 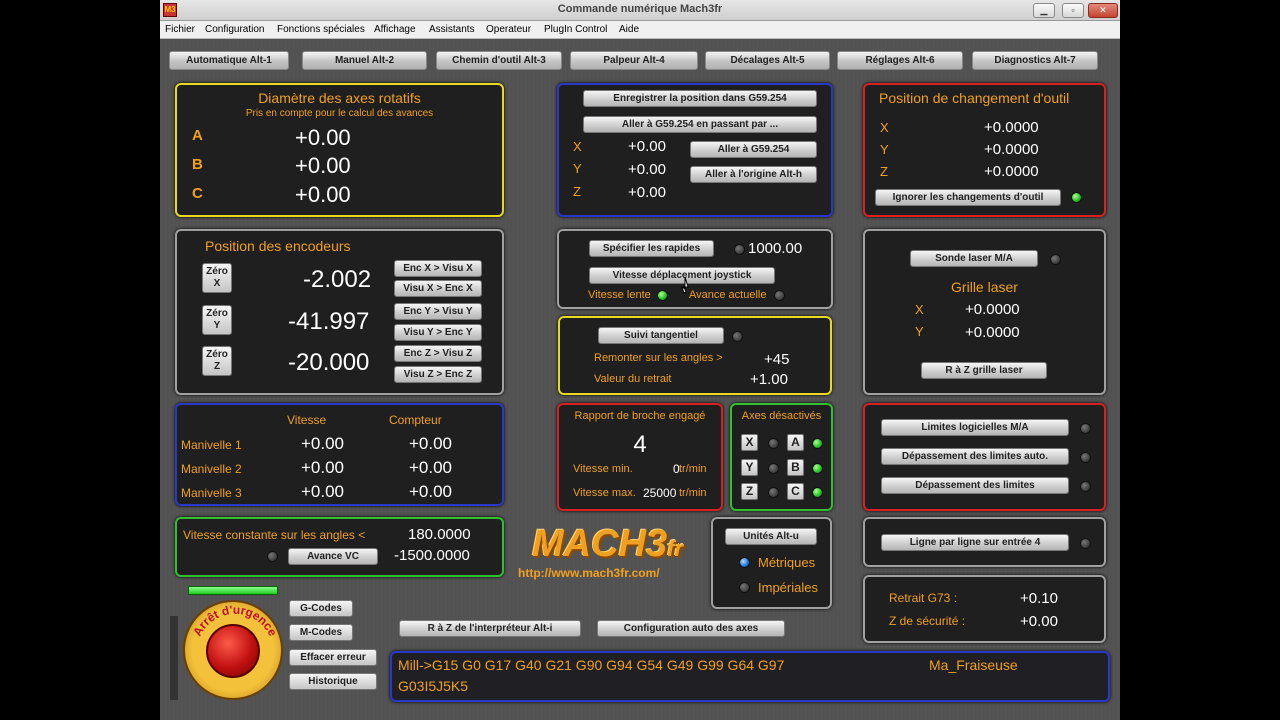 What do you see at coordinates (432, 555) in the screenshot?
I see `cv-feed-value: -1500.0000` at bounding box center [432, 555].